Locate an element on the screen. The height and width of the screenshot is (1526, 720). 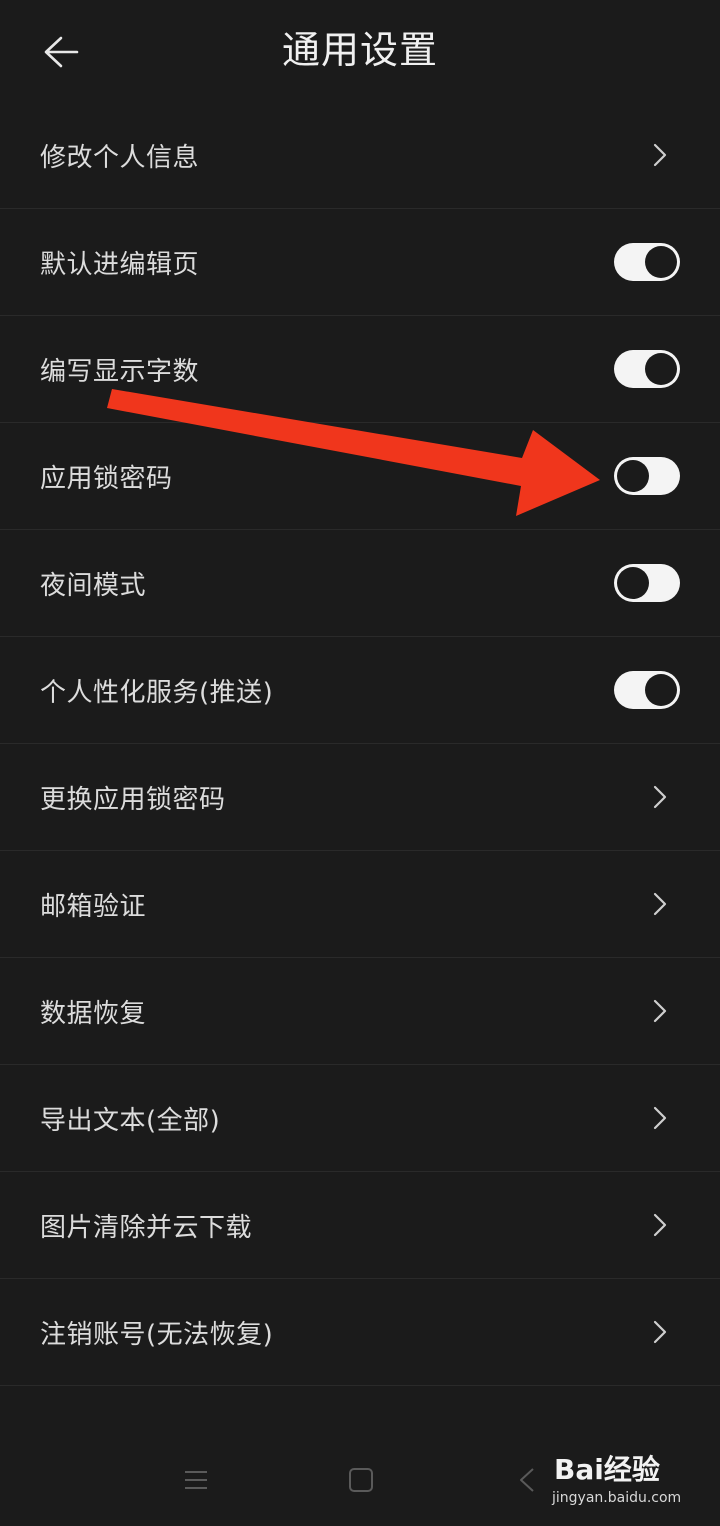
setting-label: 修改个人信息 is located at coordinates (120, 157).